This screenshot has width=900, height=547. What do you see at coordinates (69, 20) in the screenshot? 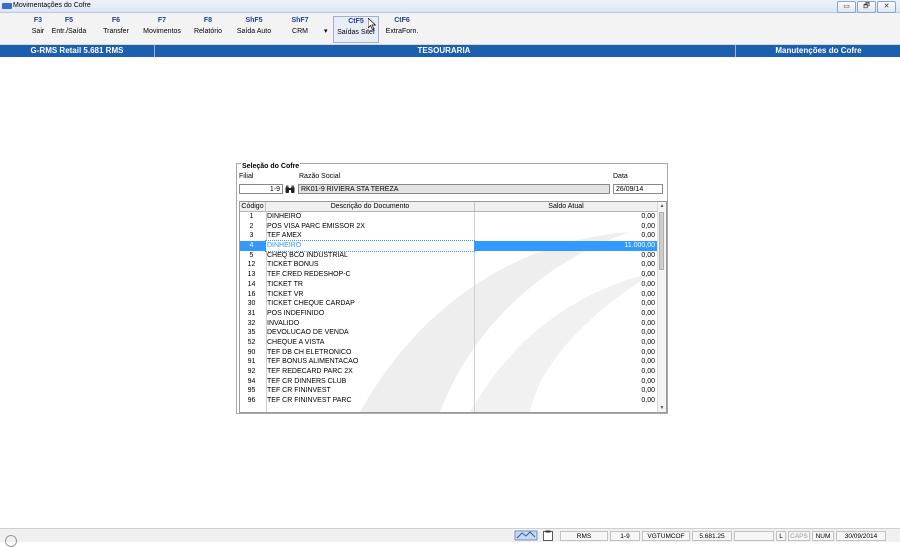
I see `entry-exit-key: F5` at bounding box center [69, 20].